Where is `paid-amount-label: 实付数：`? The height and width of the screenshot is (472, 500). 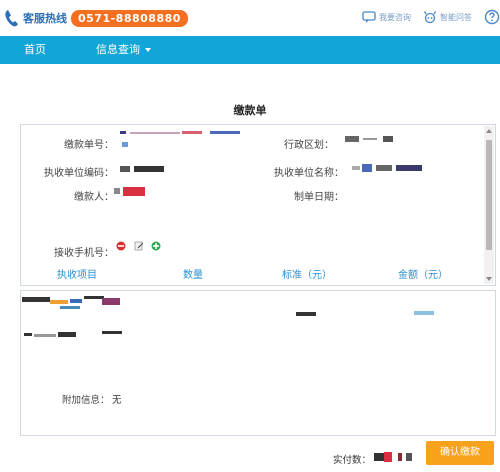 paid-amount-label: 实付数： is located at coordinates (352, 460).